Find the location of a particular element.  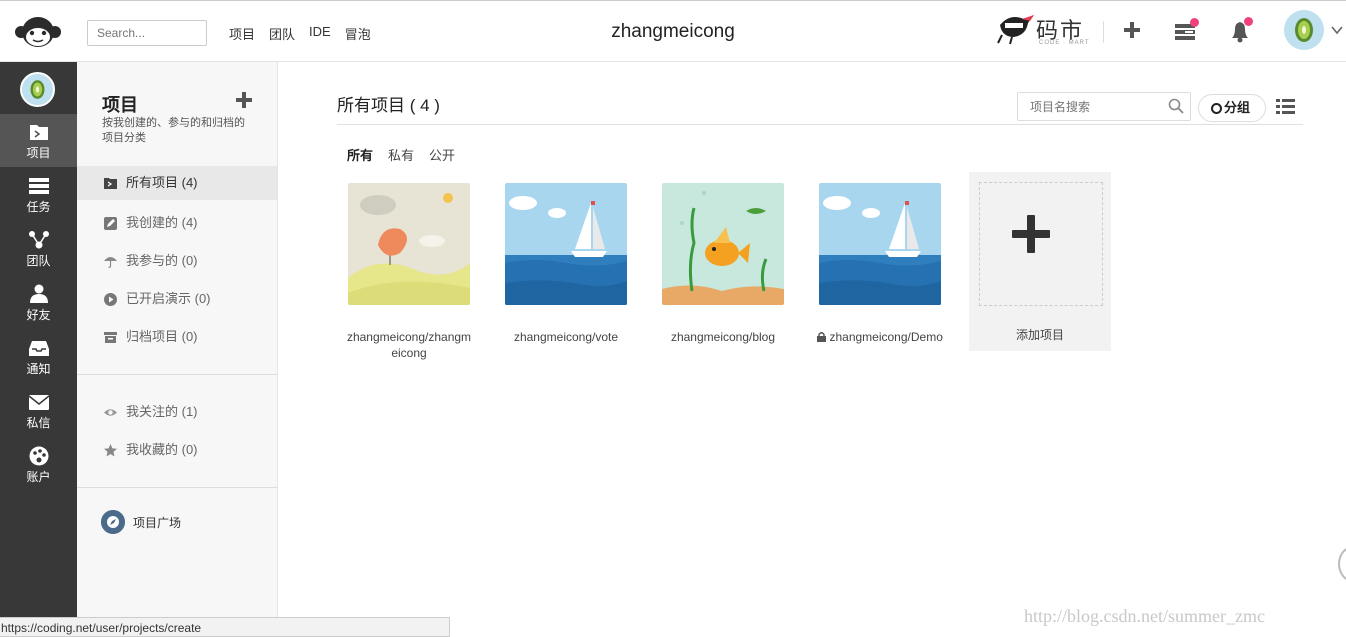

add-project-card: 添加项目 is located at coordinates (1040, 261).